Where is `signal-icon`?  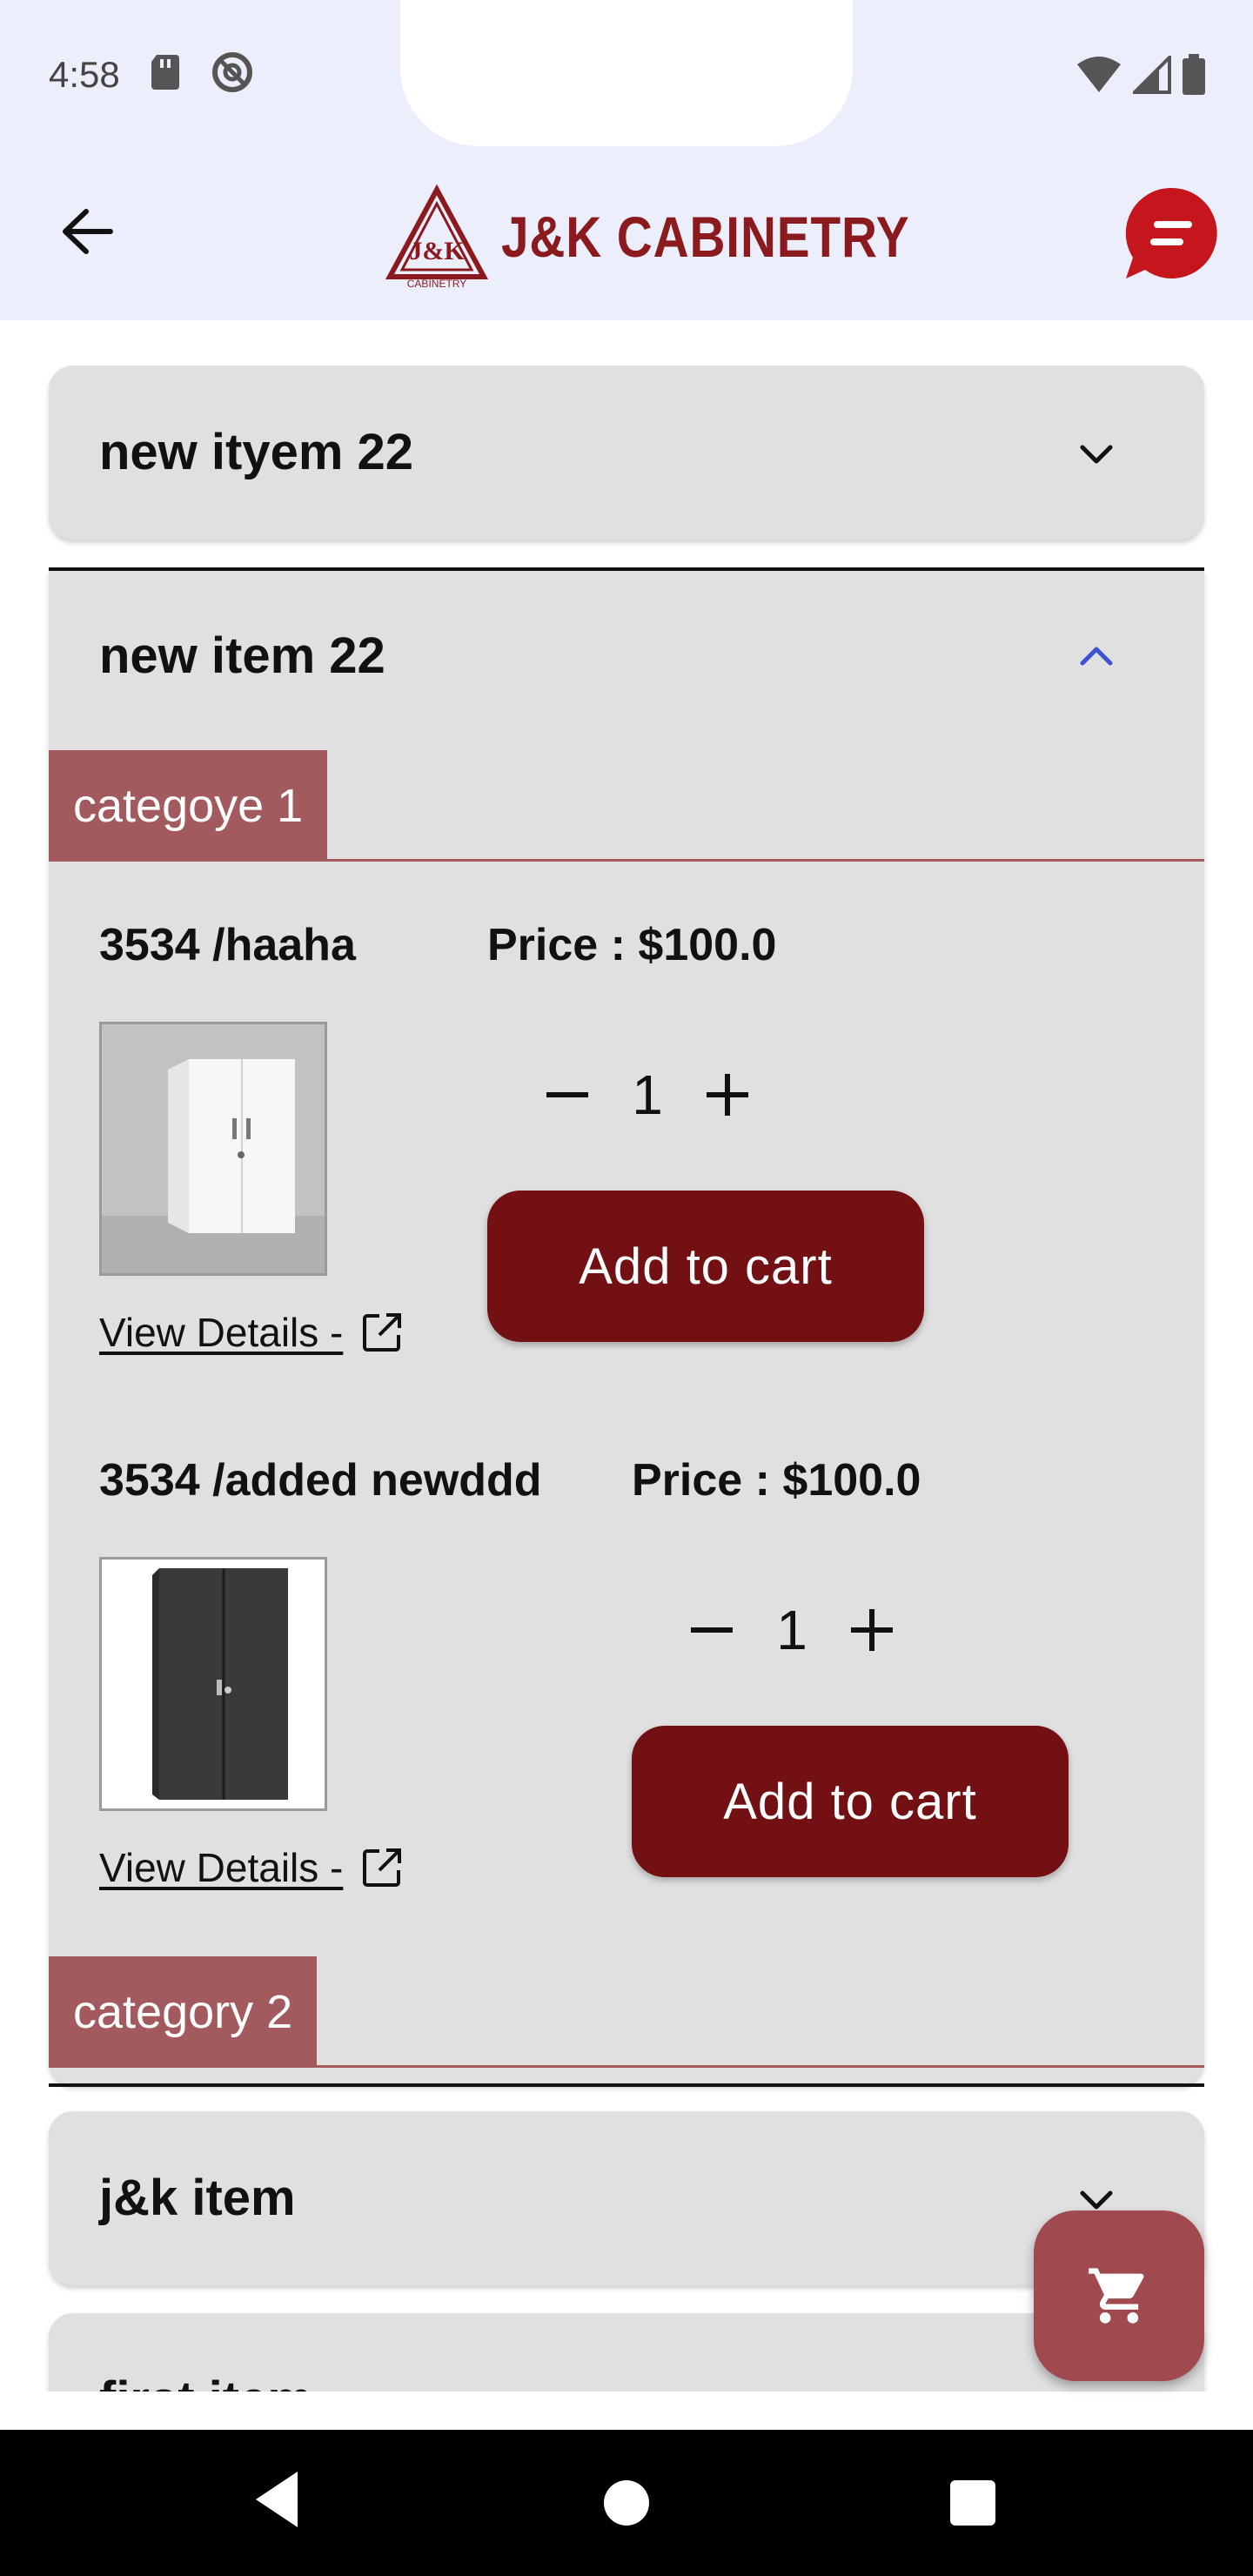 signal-icon is located at coordinates (1150, 75).